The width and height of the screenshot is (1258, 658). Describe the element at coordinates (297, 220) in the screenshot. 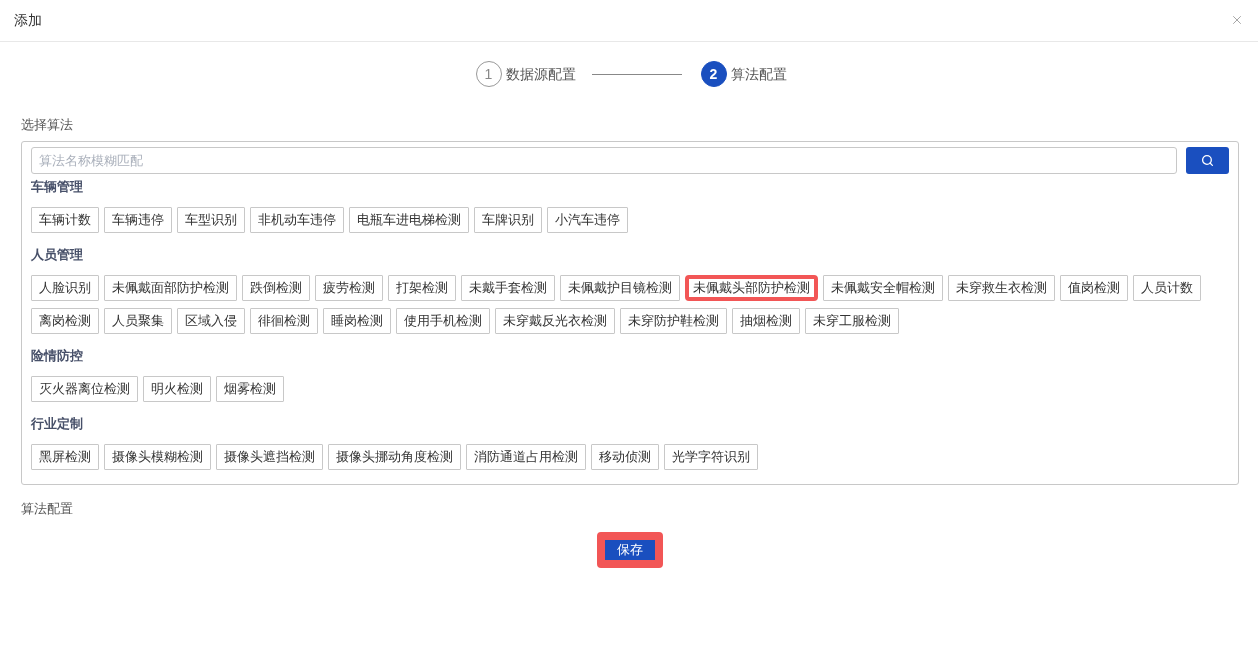

I see `algorithm-tag: 非机动车违停` at that location.